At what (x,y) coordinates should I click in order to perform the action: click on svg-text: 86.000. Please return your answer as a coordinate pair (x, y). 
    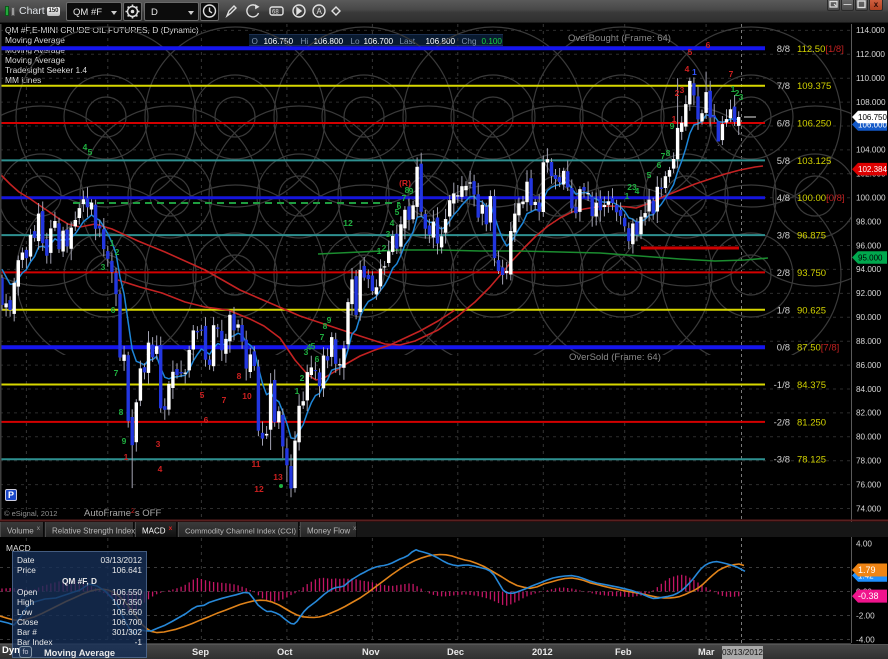
    Looking at the image, I should click on (868, 365).